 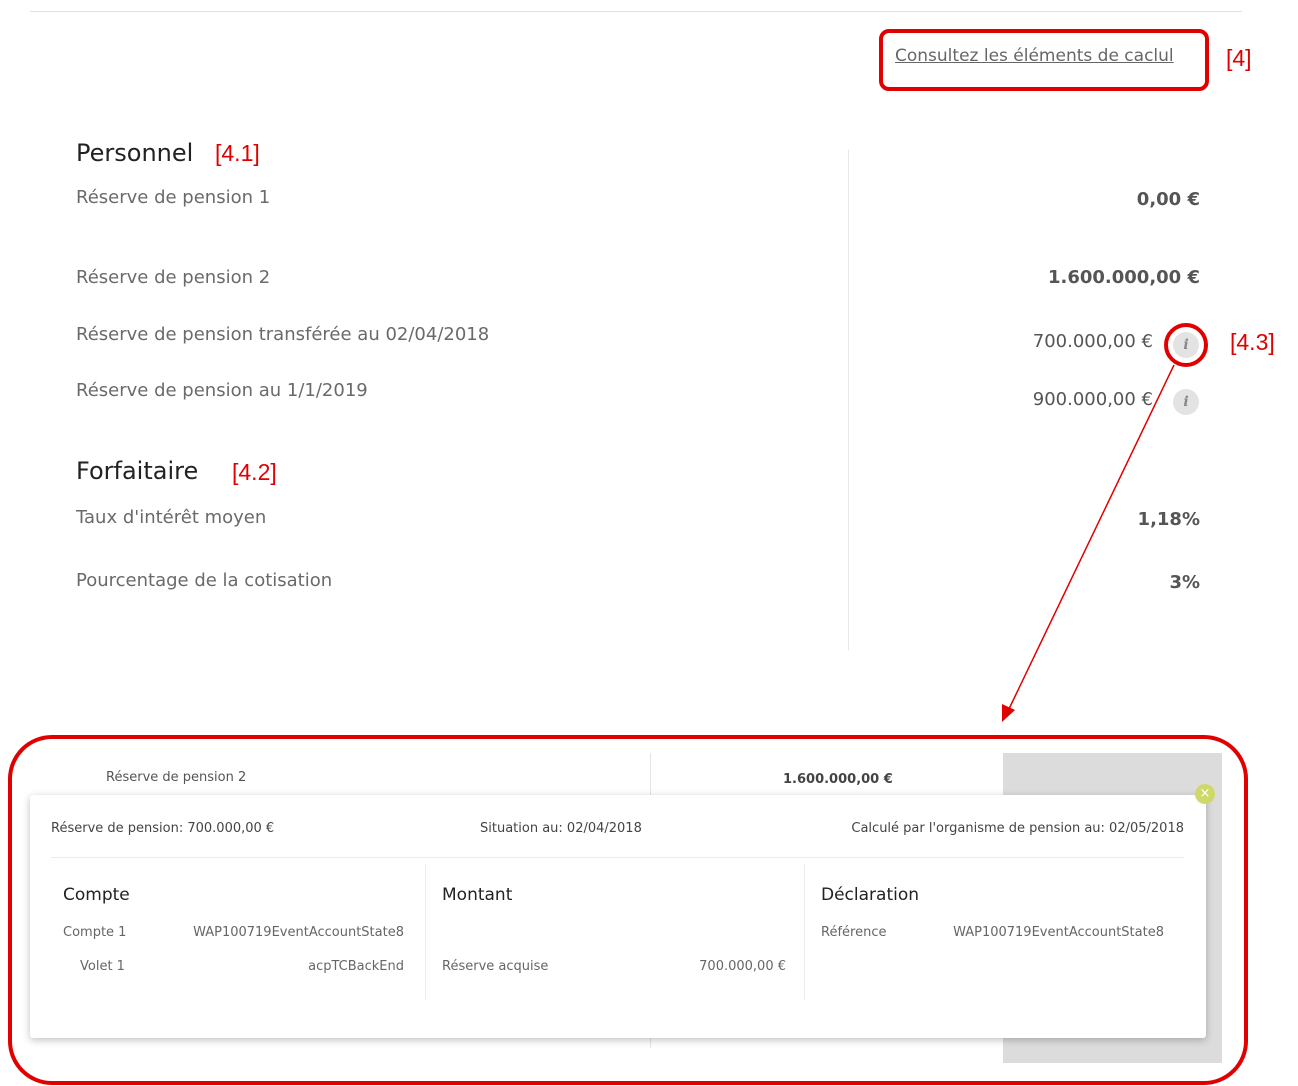 I want to click on row-value-reserve-1: 0,00 €, so click(x=1168, y=199).